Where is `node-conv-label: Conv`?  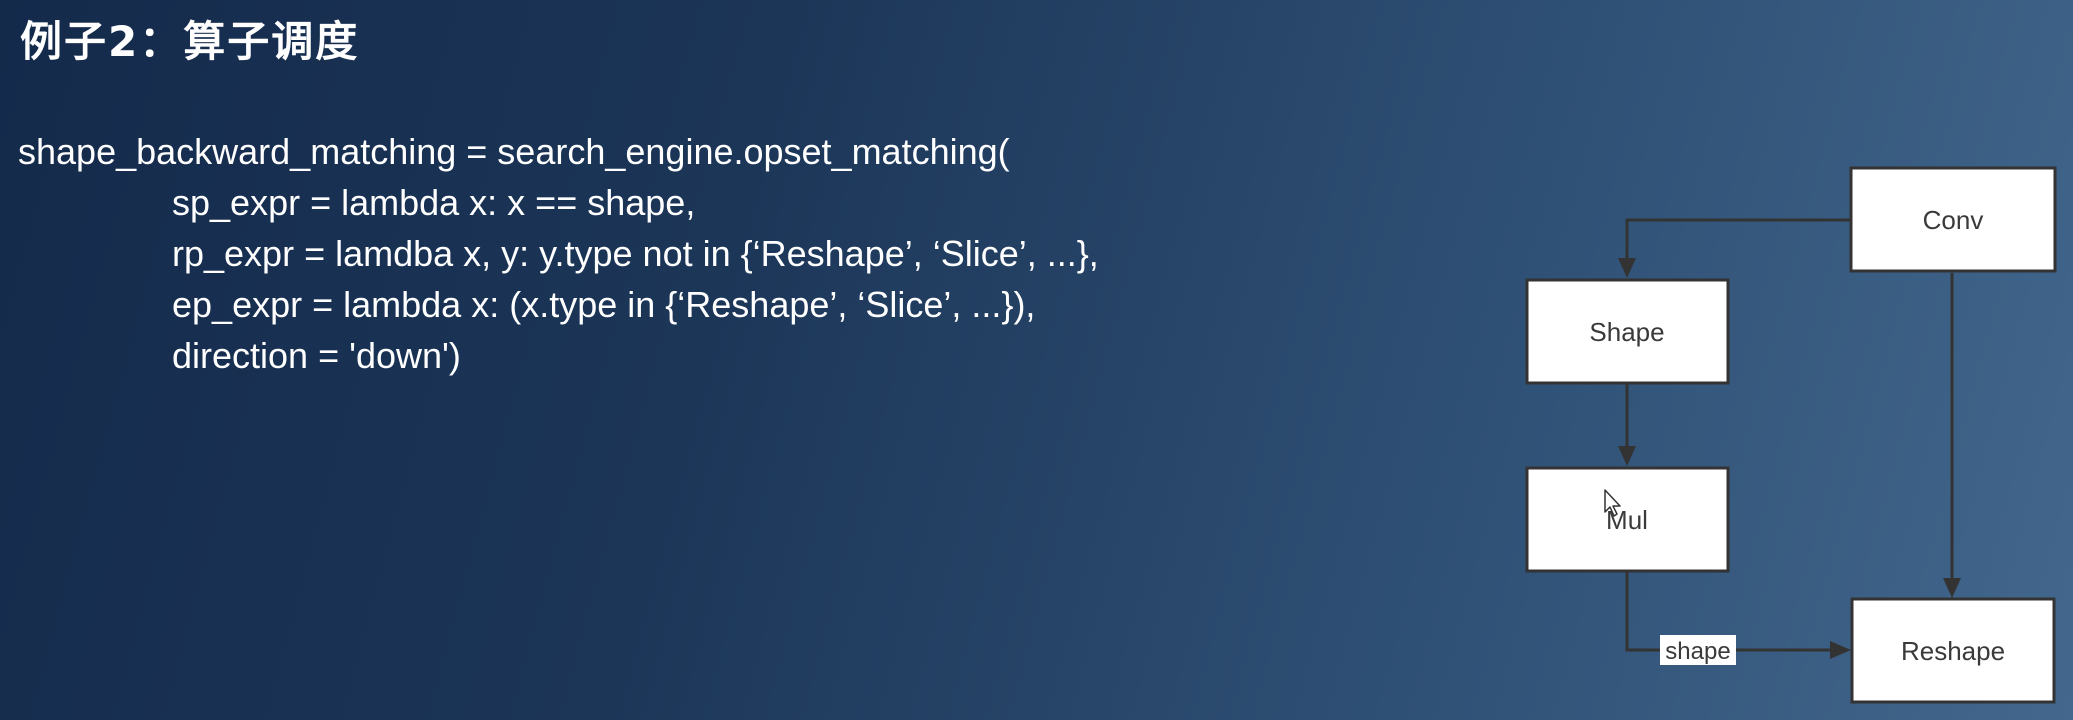 node-conv-label: Conv is located at coordinates (1953, 220).